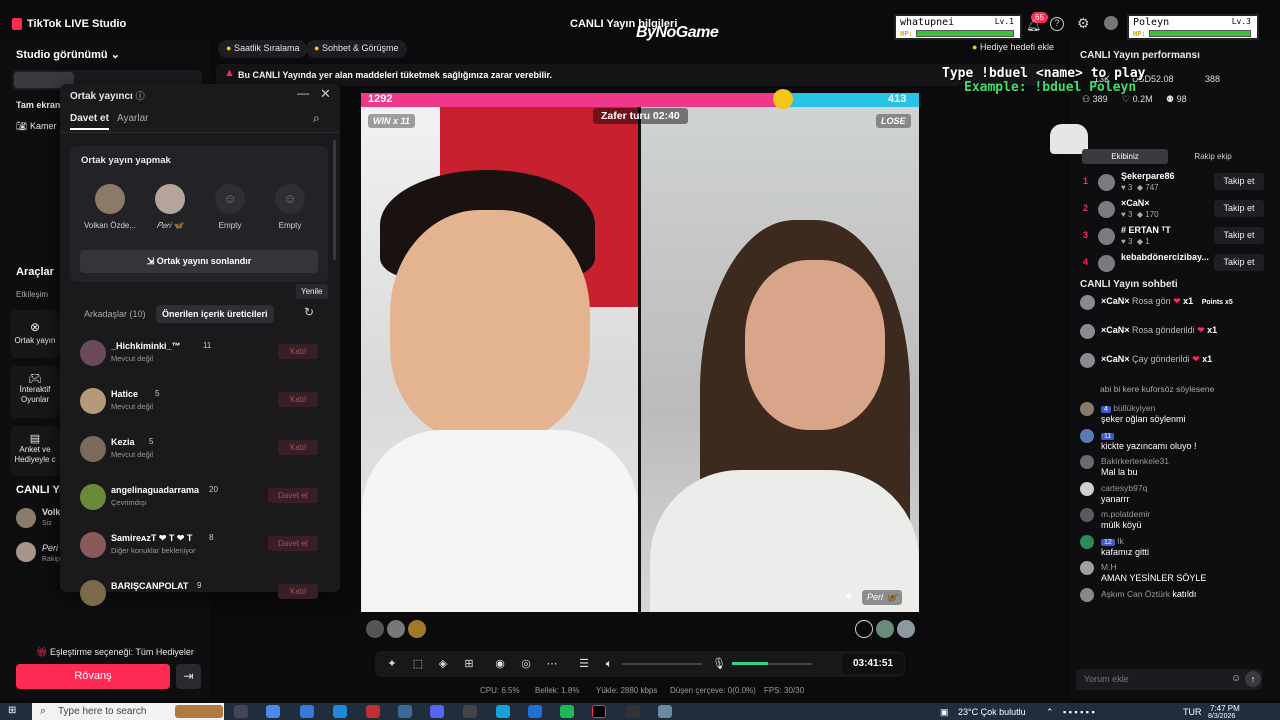  I want to click on close-icon: ✕, so click(325, 94).